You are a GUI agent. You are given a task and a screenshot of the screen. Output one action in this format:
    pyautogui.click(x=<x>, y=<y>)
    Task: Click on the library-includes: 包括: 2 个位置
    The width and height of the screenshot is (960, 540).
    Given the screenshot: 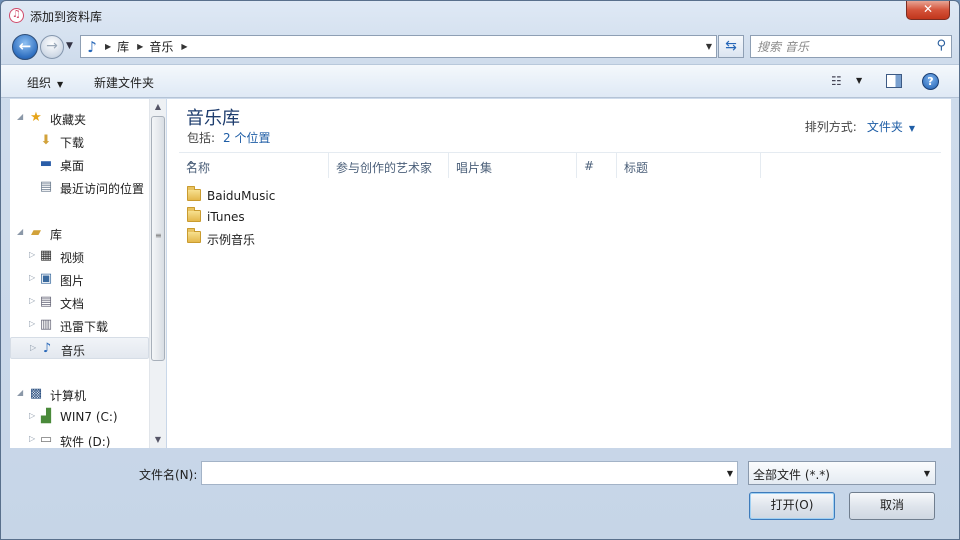 What is the action you would take?
    pyautogui.click(x=229, y=137)
    